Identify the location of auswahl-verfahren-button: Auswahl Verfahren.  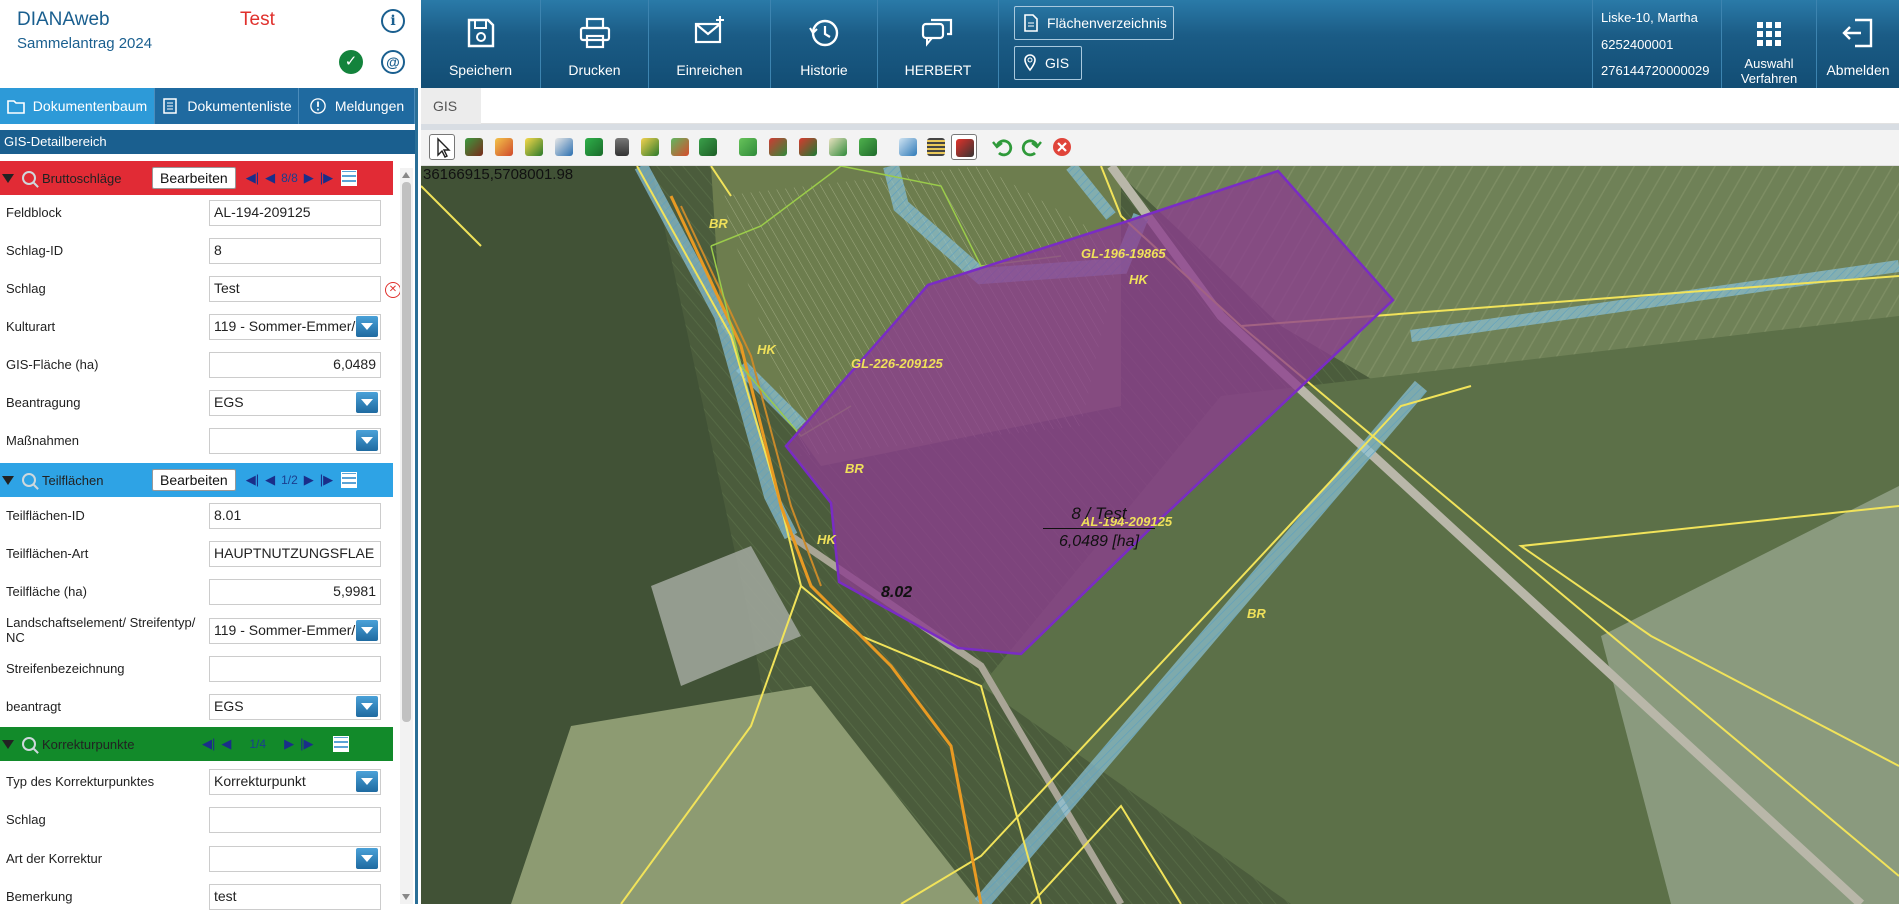
(1769, 44).